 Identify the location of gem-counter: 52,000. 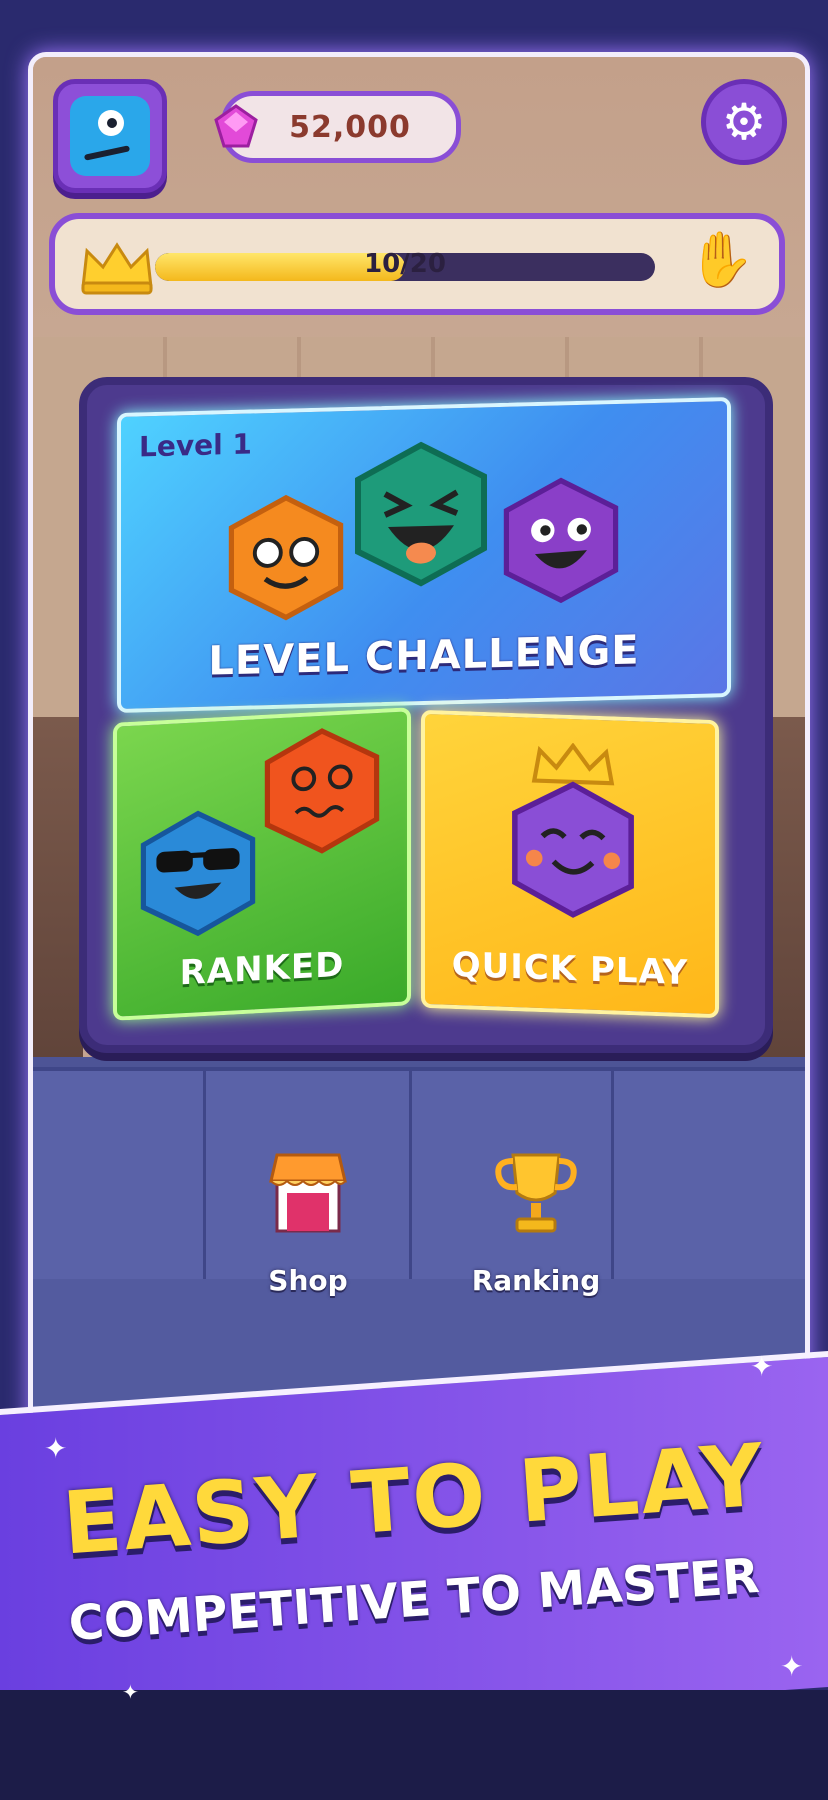
(337, 127).